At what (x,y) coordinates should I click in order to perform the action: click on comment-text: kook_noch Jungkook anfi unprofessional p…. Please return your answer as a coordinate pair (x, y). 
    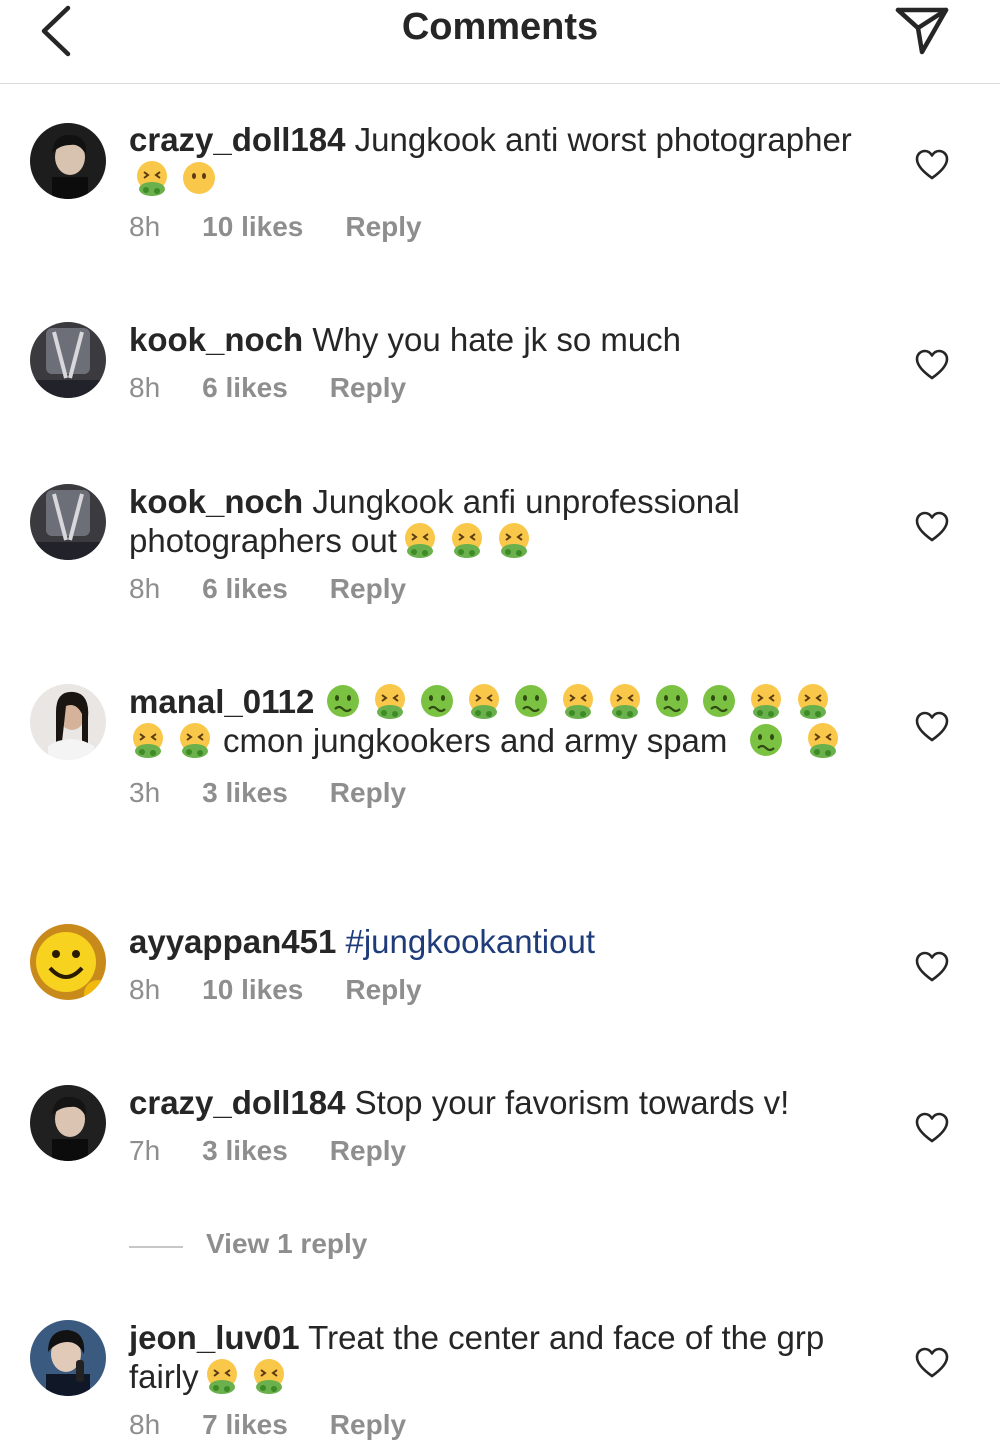
    Looking at the image, I should click on (501, 521).